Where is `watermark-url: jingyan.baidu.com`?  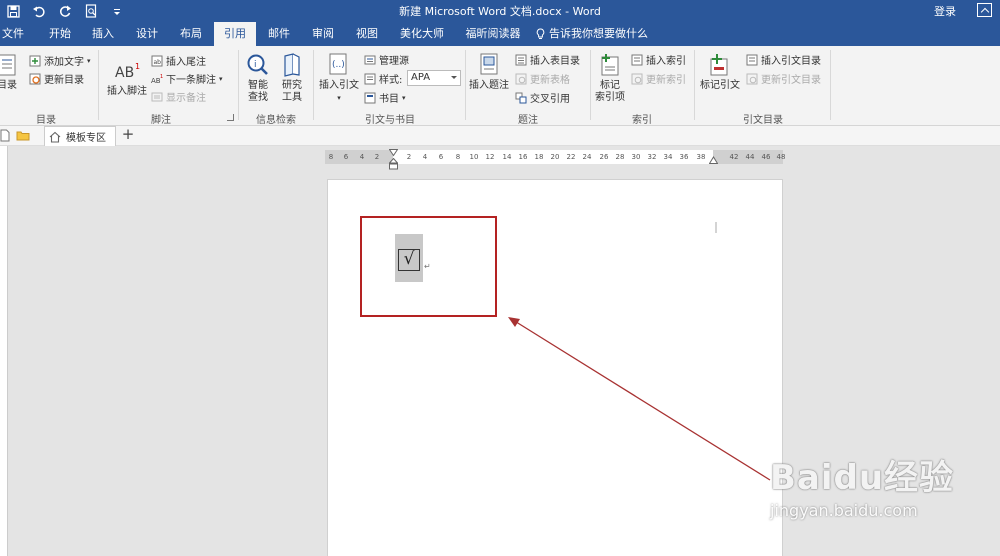 watermark-url: jingyan.baidu.com is located at coordinates (844, 510).